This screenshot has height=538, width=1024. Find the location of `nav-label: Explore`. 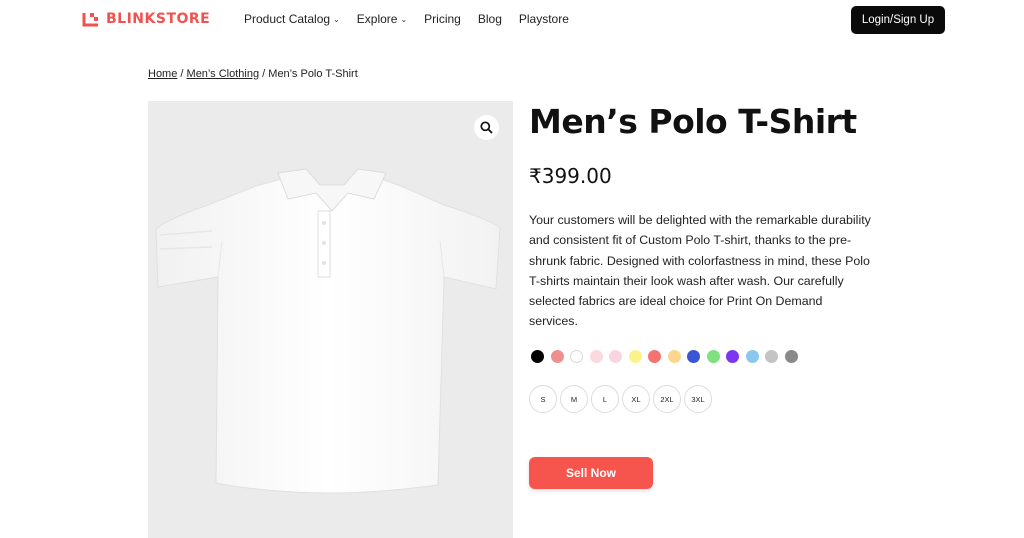

nav-label: Explore is located at coordinates (377, 19).